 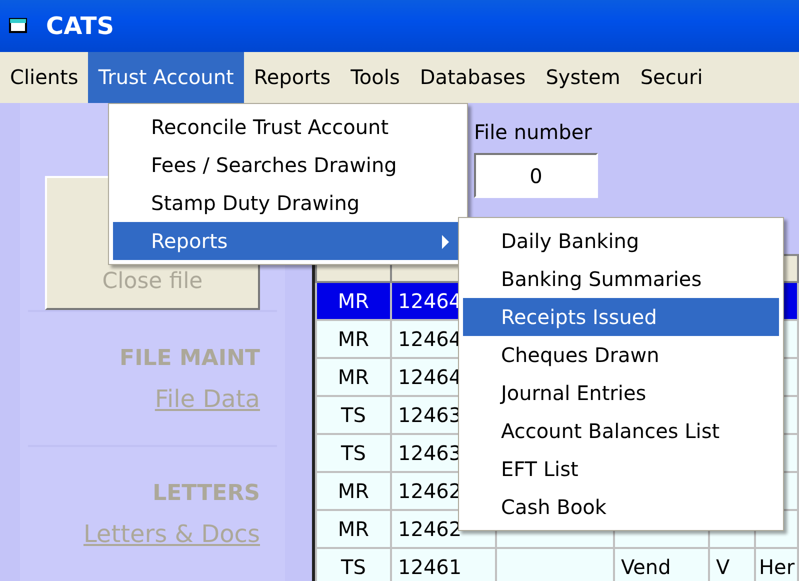 What do you see at coordinates (80, 26) in the screenshot?
I see `window-title: CATS` at bounding box center [80, 26].